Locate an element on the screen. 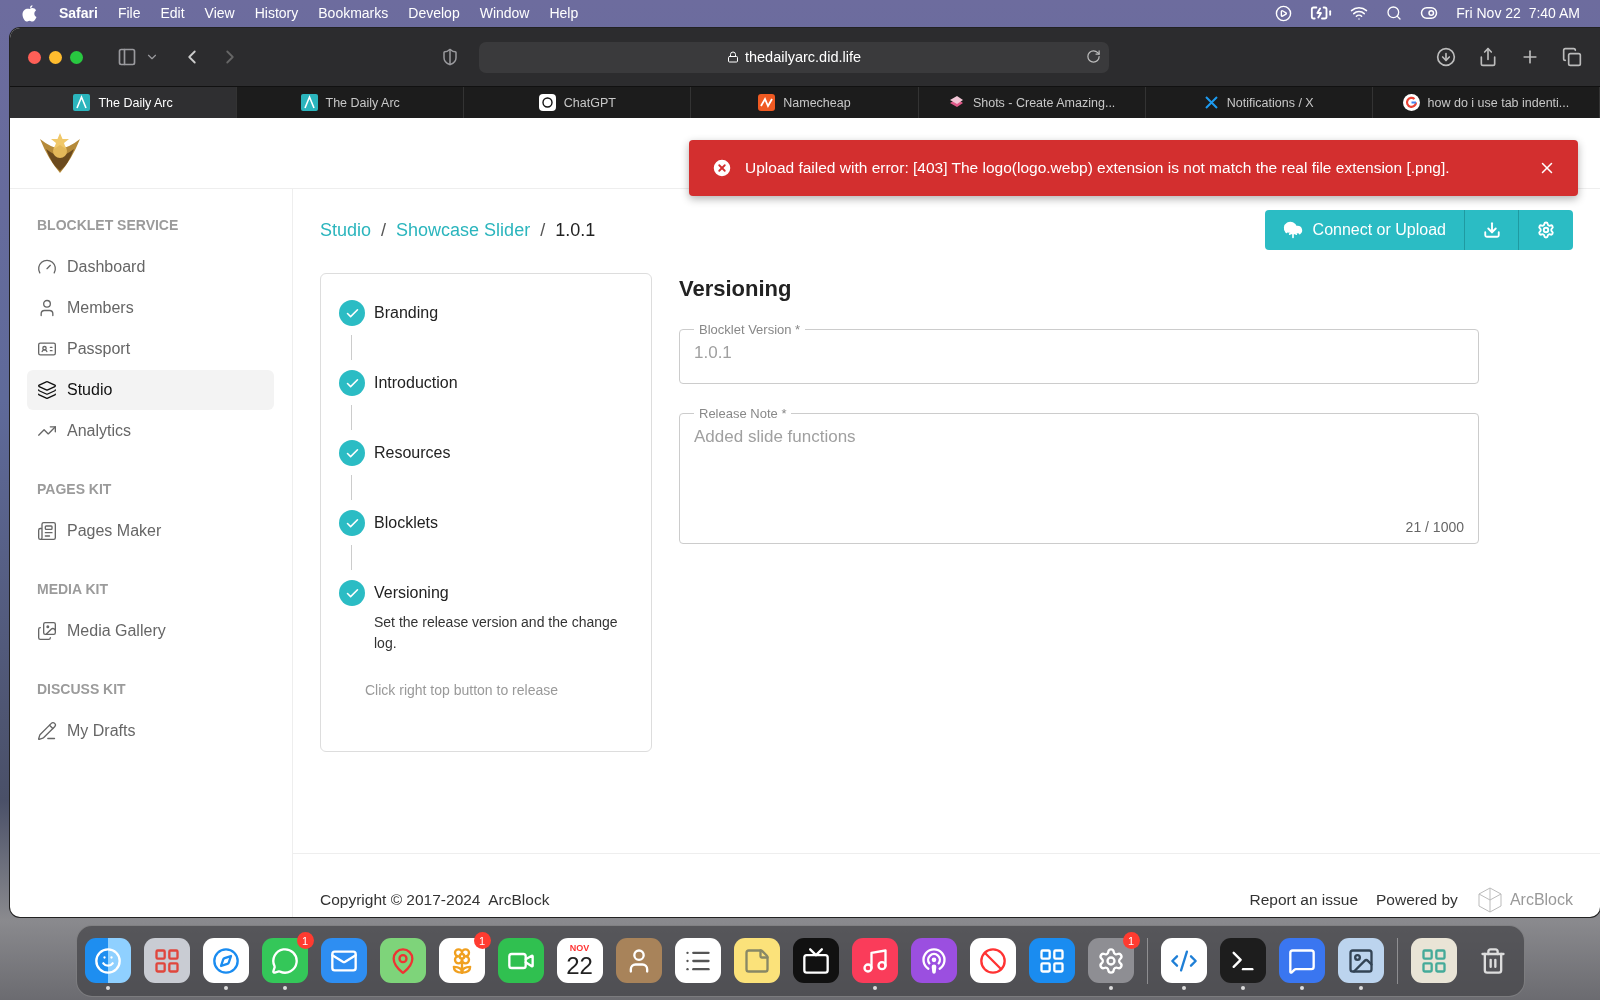 This screenshot has height=1000, width=1600. music-icon is located at coordinates (874, 961).